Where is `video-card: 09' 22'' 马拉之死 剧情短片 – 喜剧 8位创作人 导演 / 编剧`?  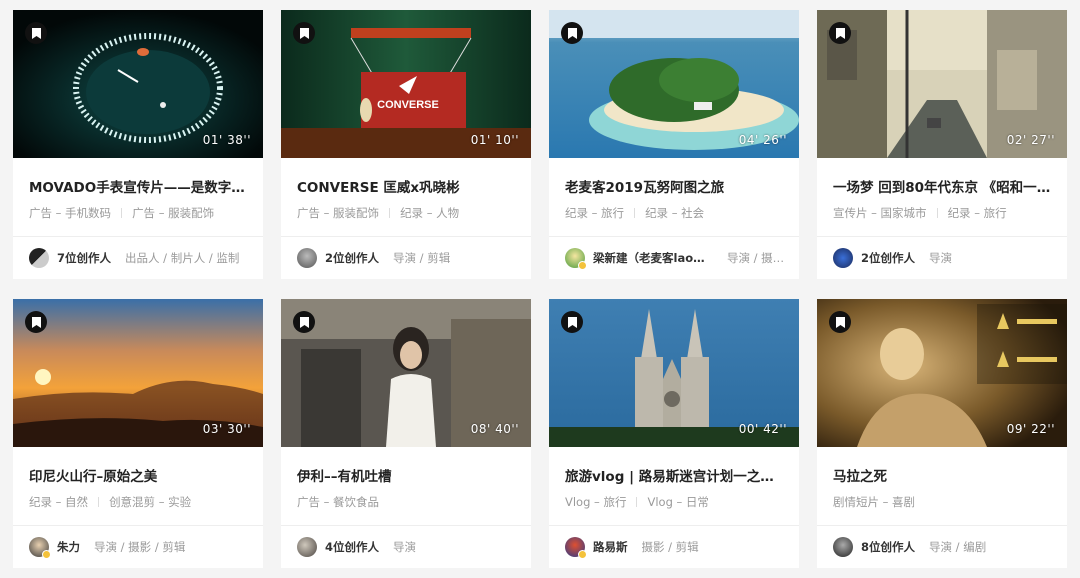 video-card: 09' 22'' 马拉之死 剧情短片 – 喜剧 8位创作人 导演 / 编剧 is located at coordinates (942, 433).